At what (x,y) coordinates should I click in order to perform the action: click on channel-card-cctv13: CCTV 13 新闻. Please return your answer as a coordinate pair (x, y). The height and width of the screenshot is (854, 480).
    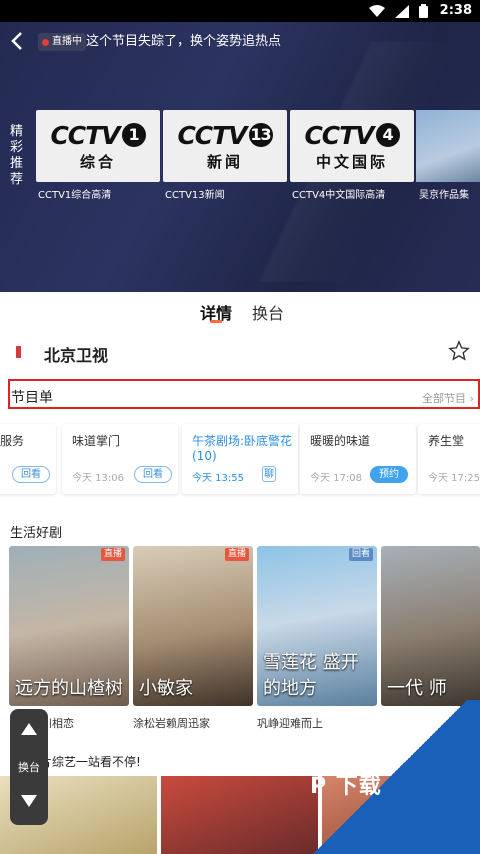
    Looking at the image, I should click on (225, 146).